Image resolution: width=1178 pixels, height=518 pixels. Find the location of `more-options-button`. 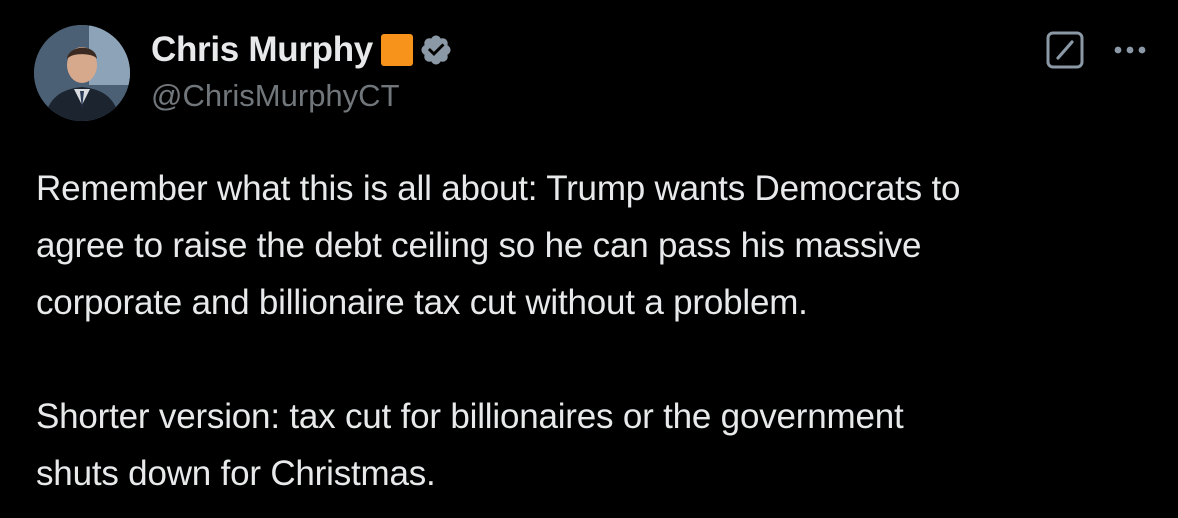

more-options-button is located at coordinates (1130, 50).